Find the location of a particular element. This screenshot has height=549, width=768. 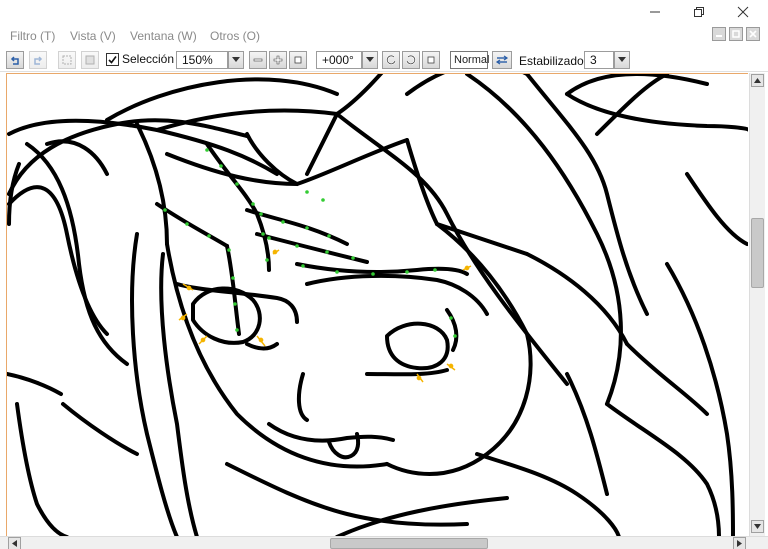

vector-points is located at coordinates (310, 243).